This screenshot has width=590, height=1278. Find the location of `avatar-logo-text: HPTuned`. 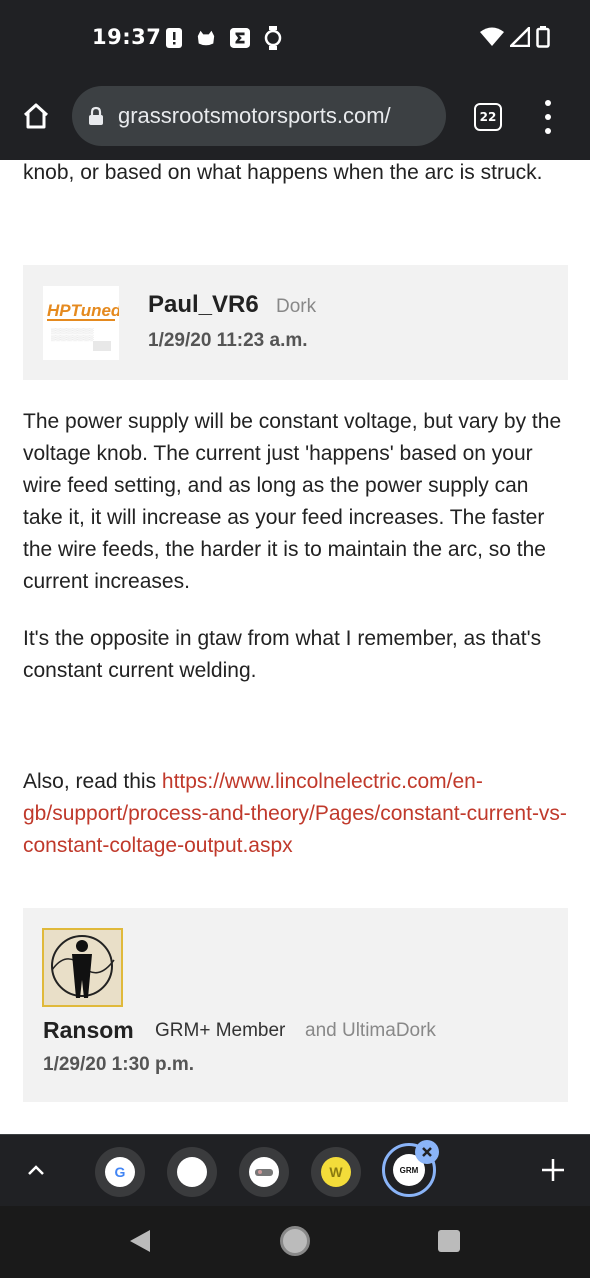

avatar-logo-text: HPTuned is located at coordinates (83, 310).